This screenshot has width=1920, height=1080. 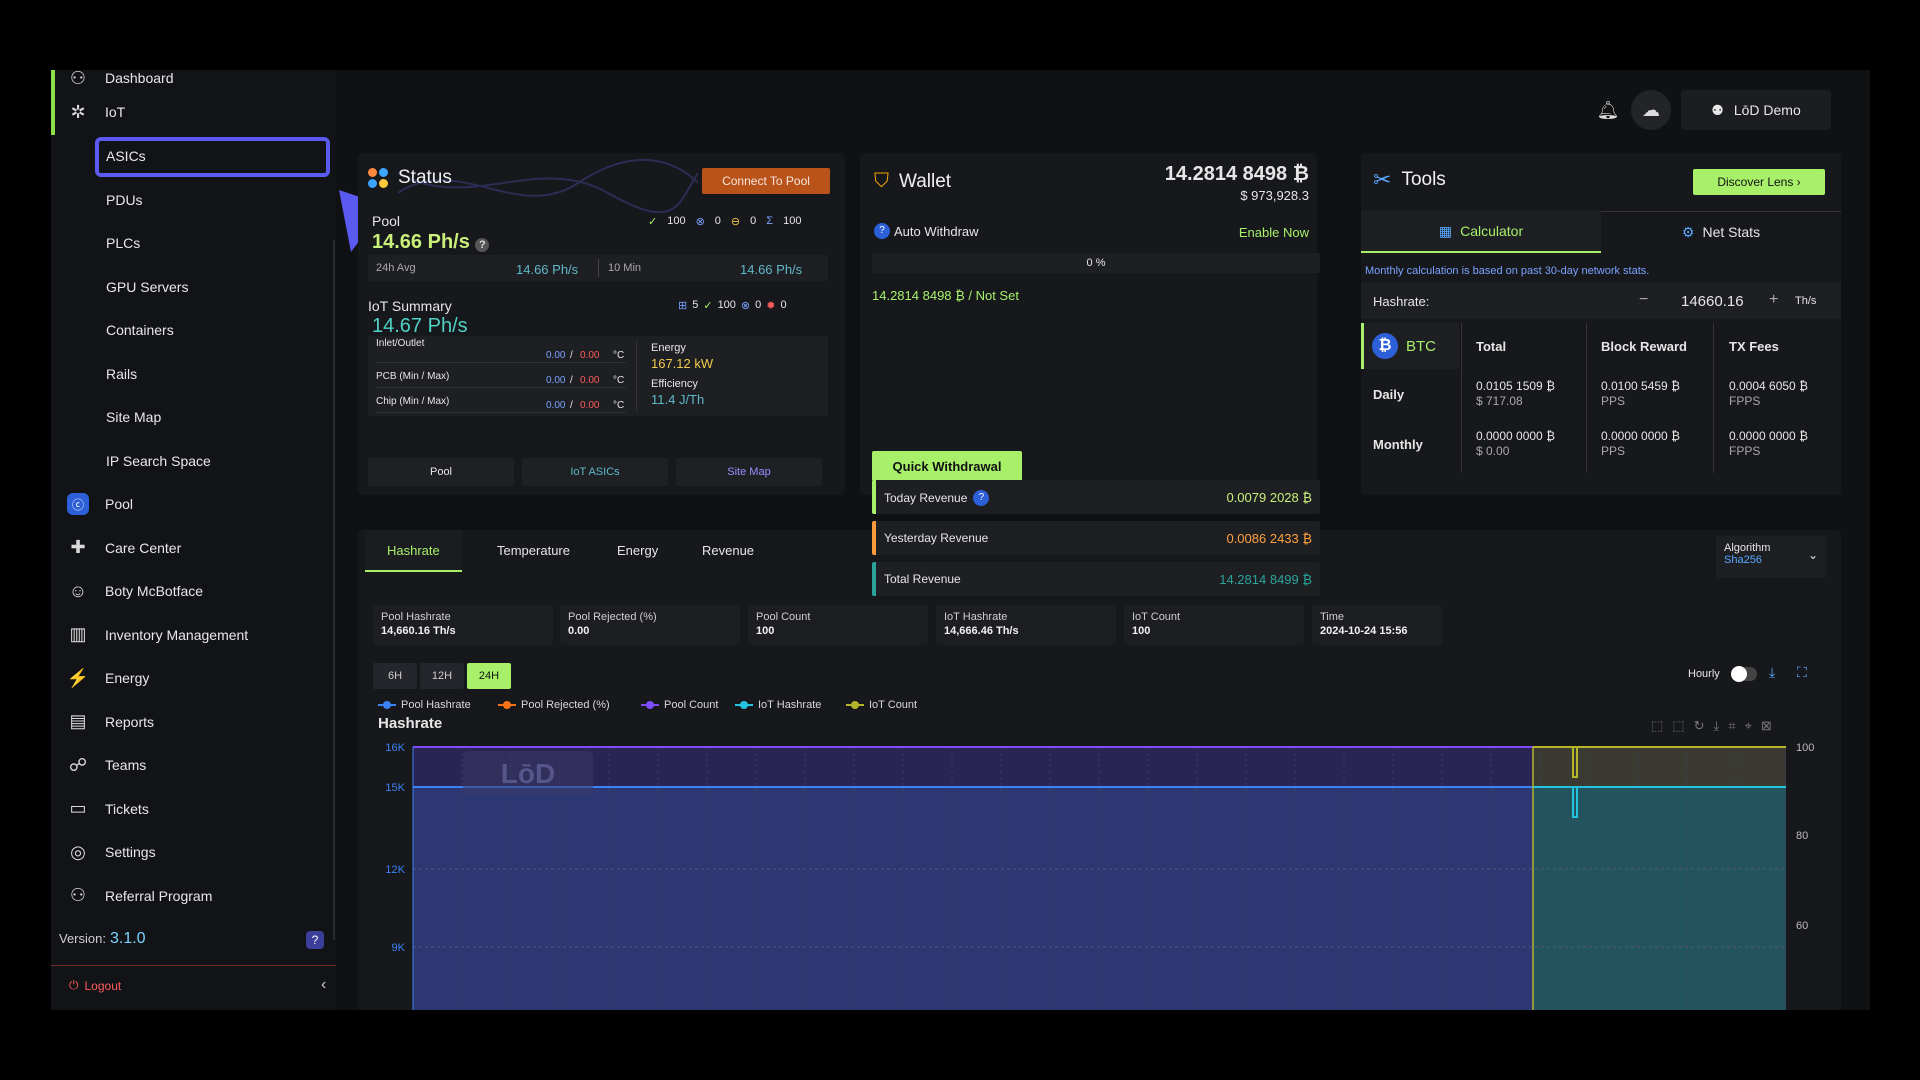 I want to click on help-icon: ?, so click(x=315, y=940).